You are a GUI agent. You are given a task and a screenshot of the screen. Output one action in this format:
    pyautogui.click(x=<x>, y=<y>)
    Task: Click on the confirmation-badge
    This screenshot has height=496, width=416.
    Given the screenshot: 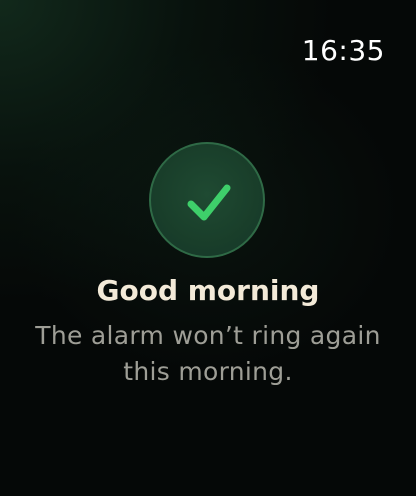 What is the action you would take?
    pyautogui.click(x=207, y=200)
    